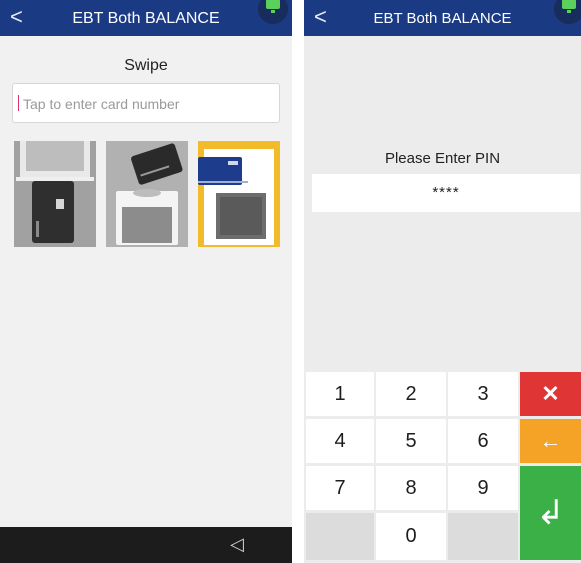 Image resolution: width=581 pixels, height=563 pixels. I want to click on nav-back-icon: ◁, so click(237, 544).